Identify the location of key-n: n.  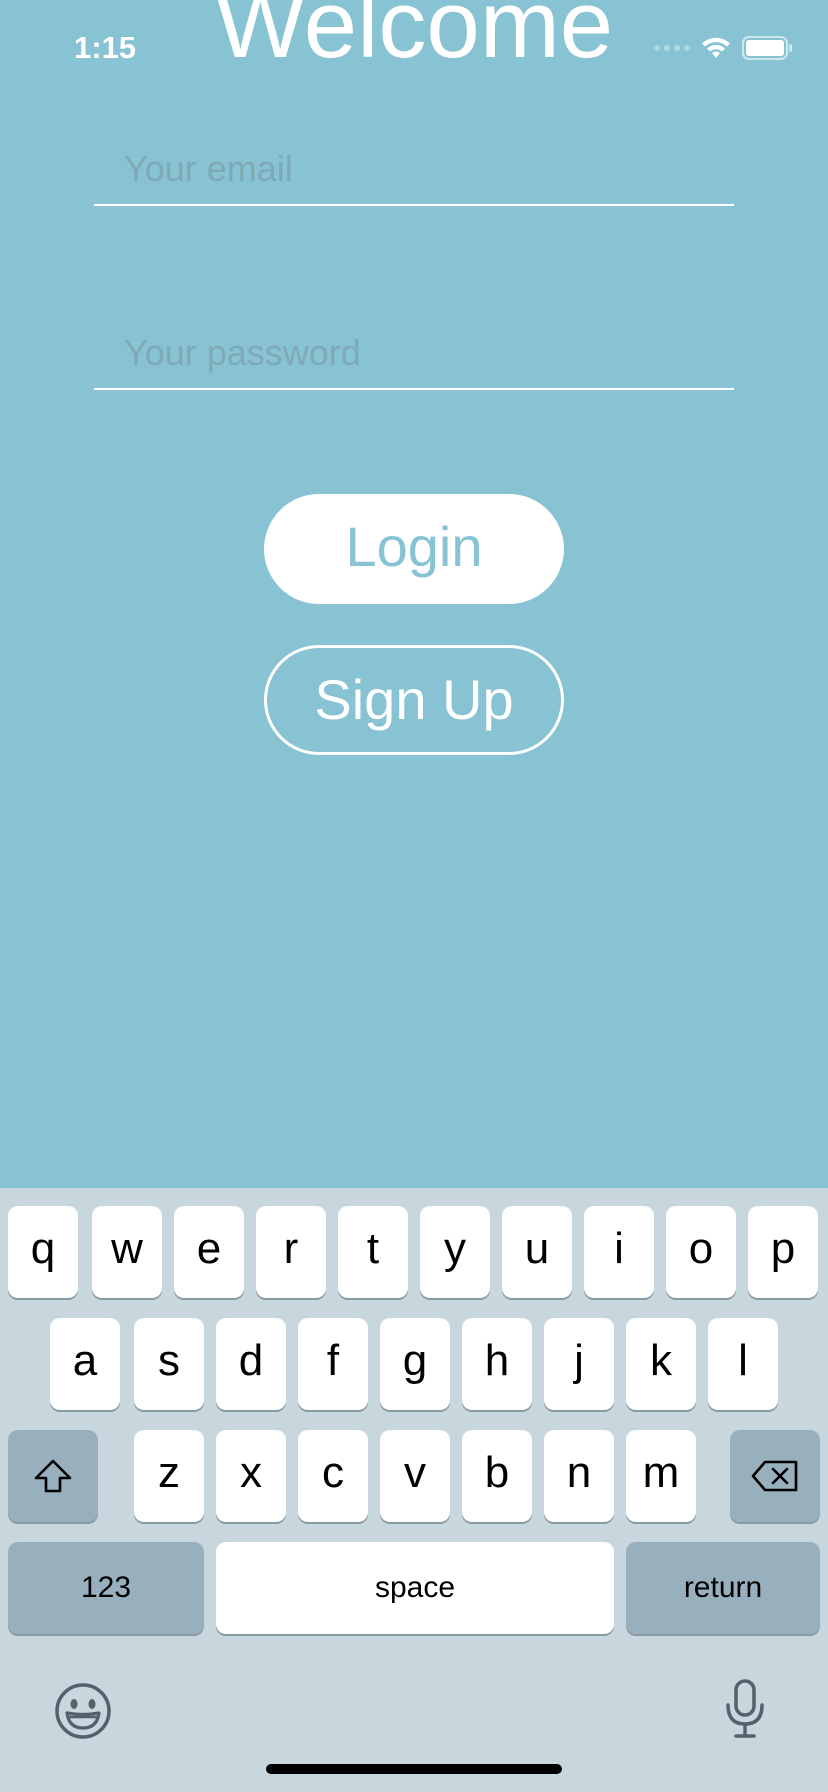
(579, 1476).